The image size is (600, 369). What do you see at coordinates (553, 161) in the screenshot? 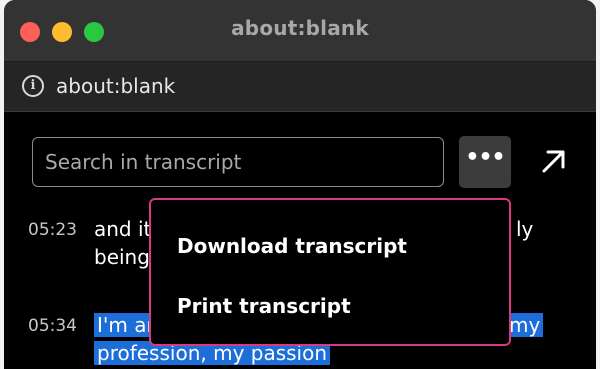
I see `arrow-up-right-icon` at bounding box center [553, 161].